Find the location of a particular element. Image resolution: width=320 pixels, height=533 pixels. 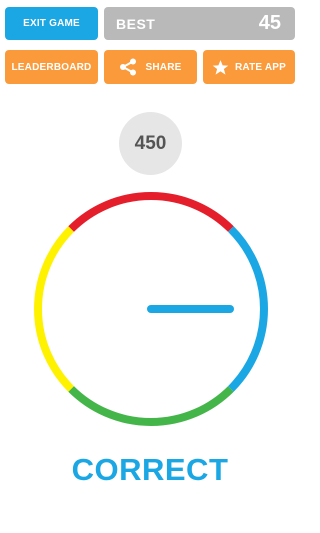

rate-app-button: RATE APP is located at coordinates (249, 67).